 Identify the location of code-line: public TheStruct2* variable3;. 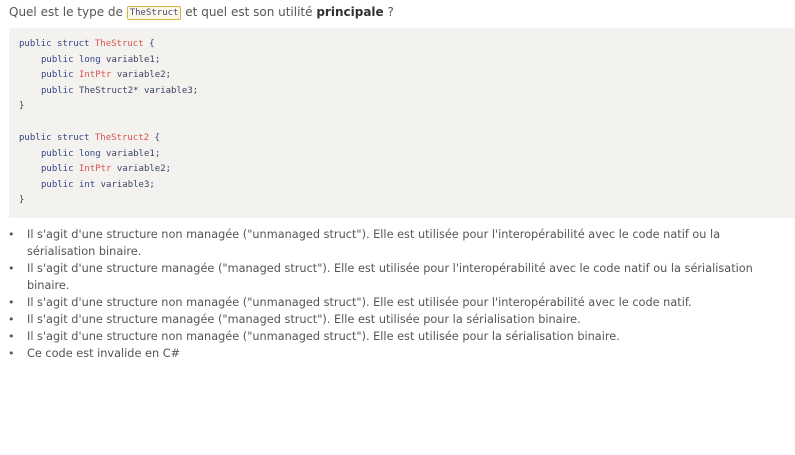
(120, 91).